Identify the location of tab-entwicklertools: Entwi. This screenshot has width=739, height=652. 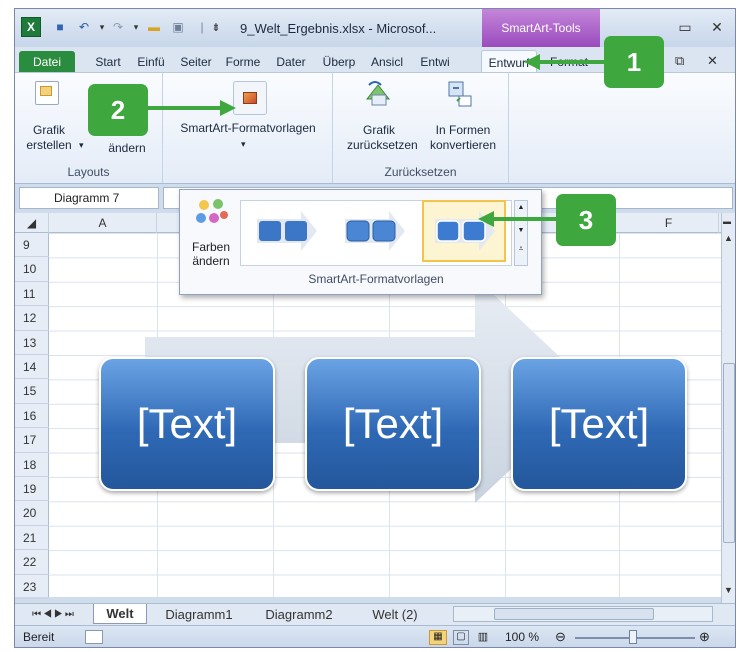
(435, 62).